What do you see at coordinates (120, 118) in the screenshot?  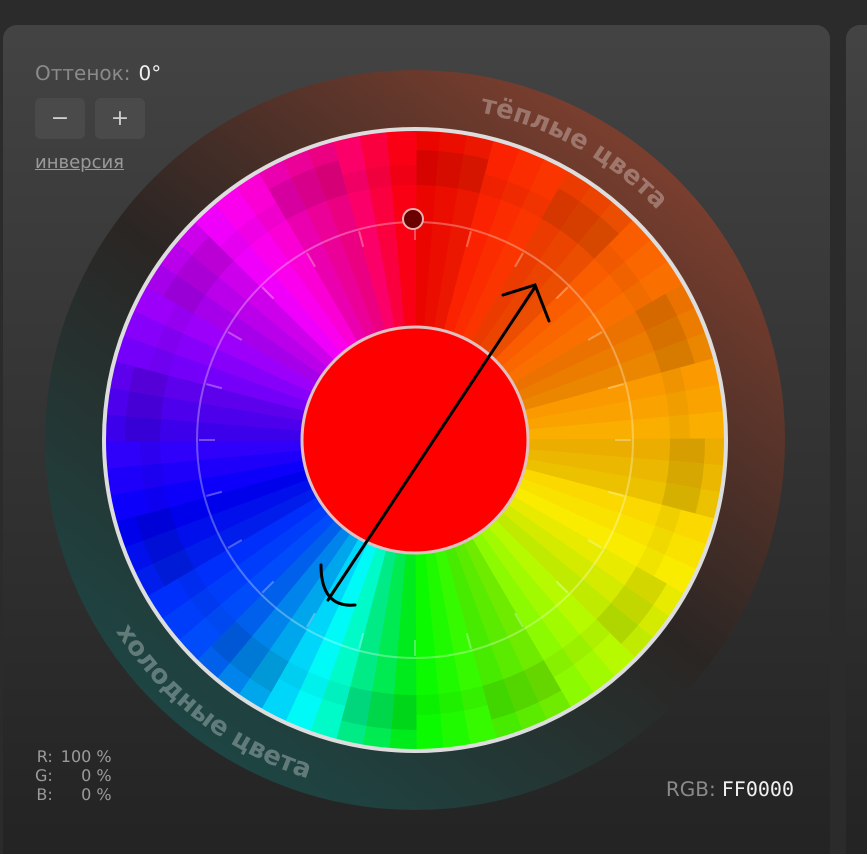 I see `increase-button: +` at bounding box center [120, 118].